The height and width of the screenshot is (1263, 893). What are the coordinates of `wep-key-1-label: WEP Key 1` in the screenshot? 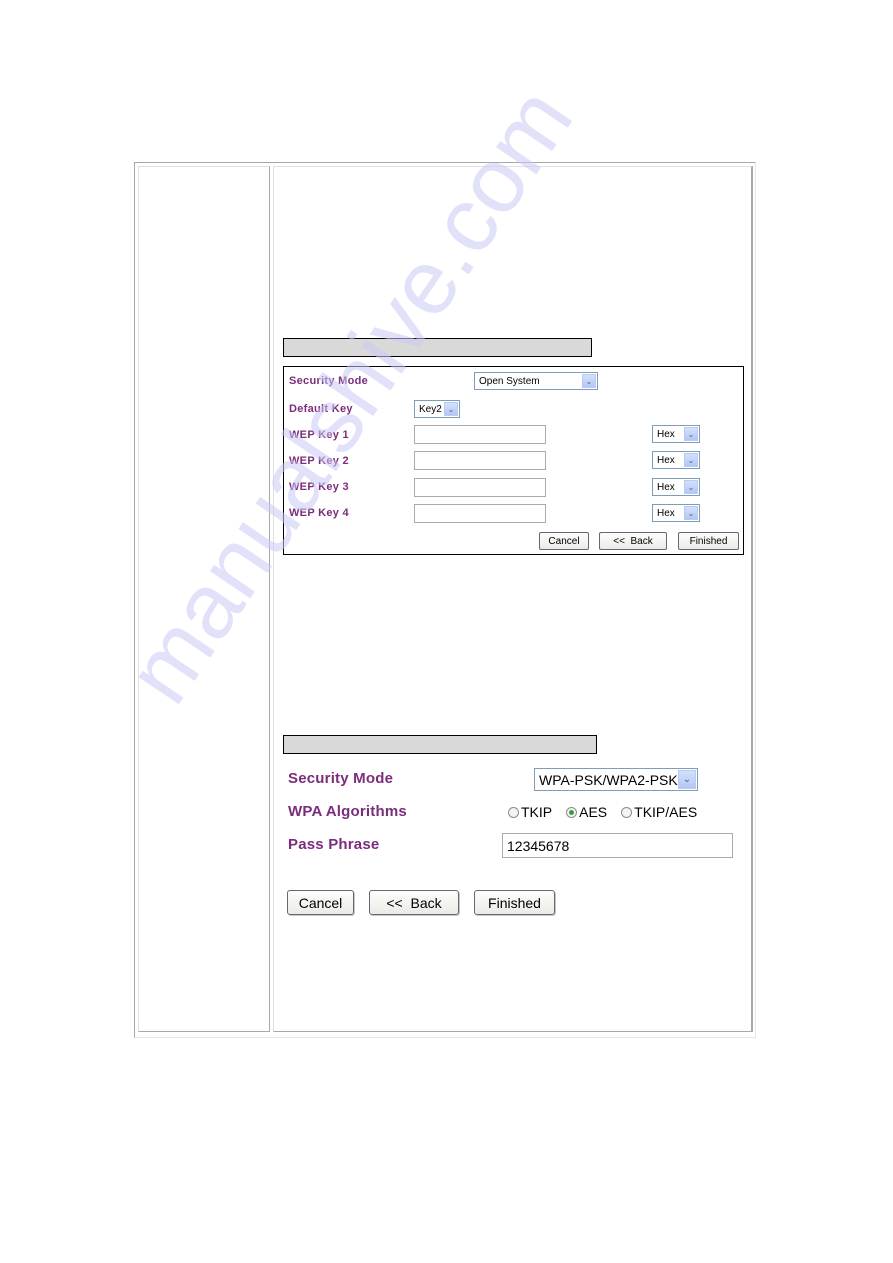 It's located at (319, 435).